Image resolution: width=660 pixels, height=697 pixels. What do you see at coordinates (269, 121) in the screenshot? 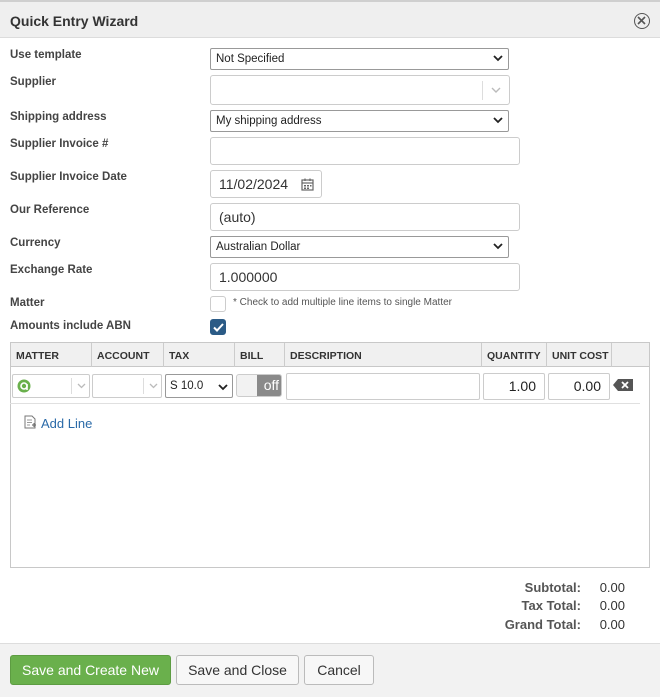
I see `shipping-address-value: My shipping address` at bounding box center [269, 121].